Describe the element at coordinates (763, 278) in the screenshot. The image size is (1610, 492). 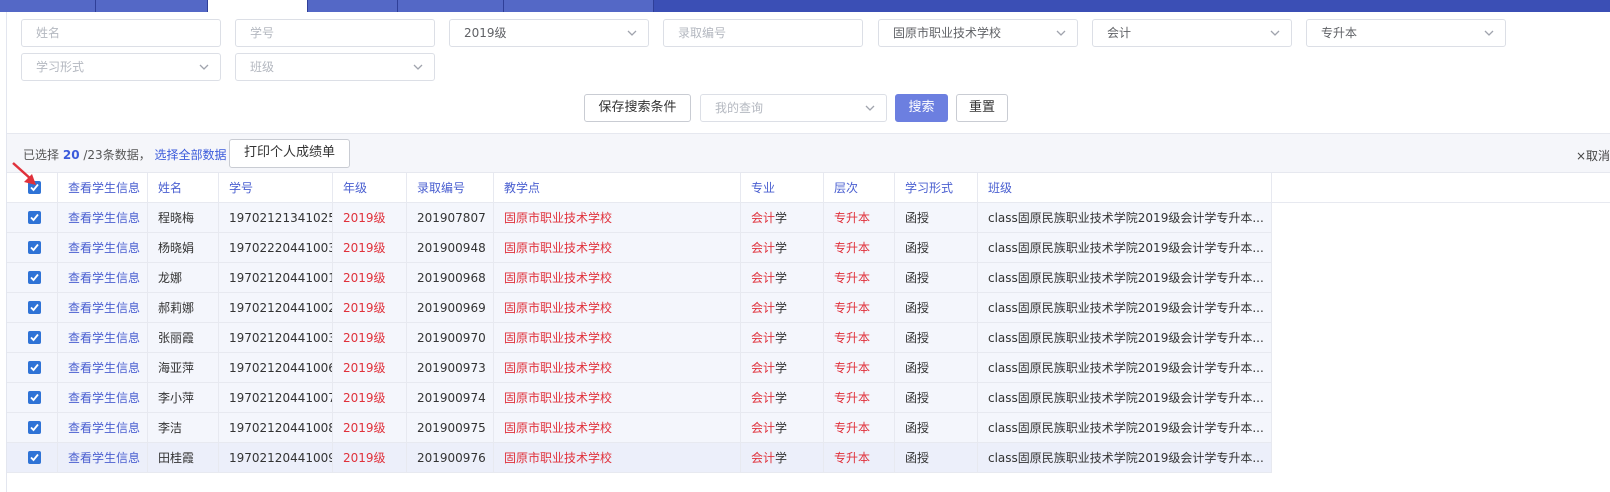
I see `major-highlight: 会计` at that location.